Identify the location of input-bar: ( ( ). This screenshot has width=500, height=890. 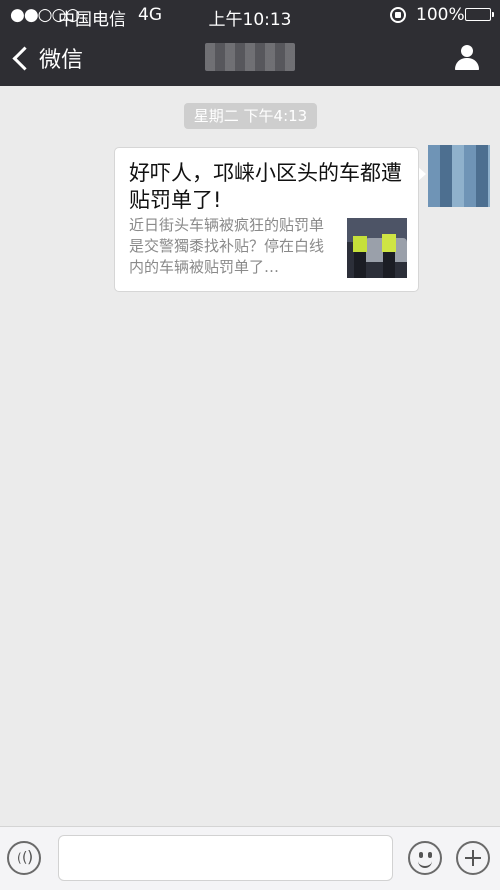
(250, 858).